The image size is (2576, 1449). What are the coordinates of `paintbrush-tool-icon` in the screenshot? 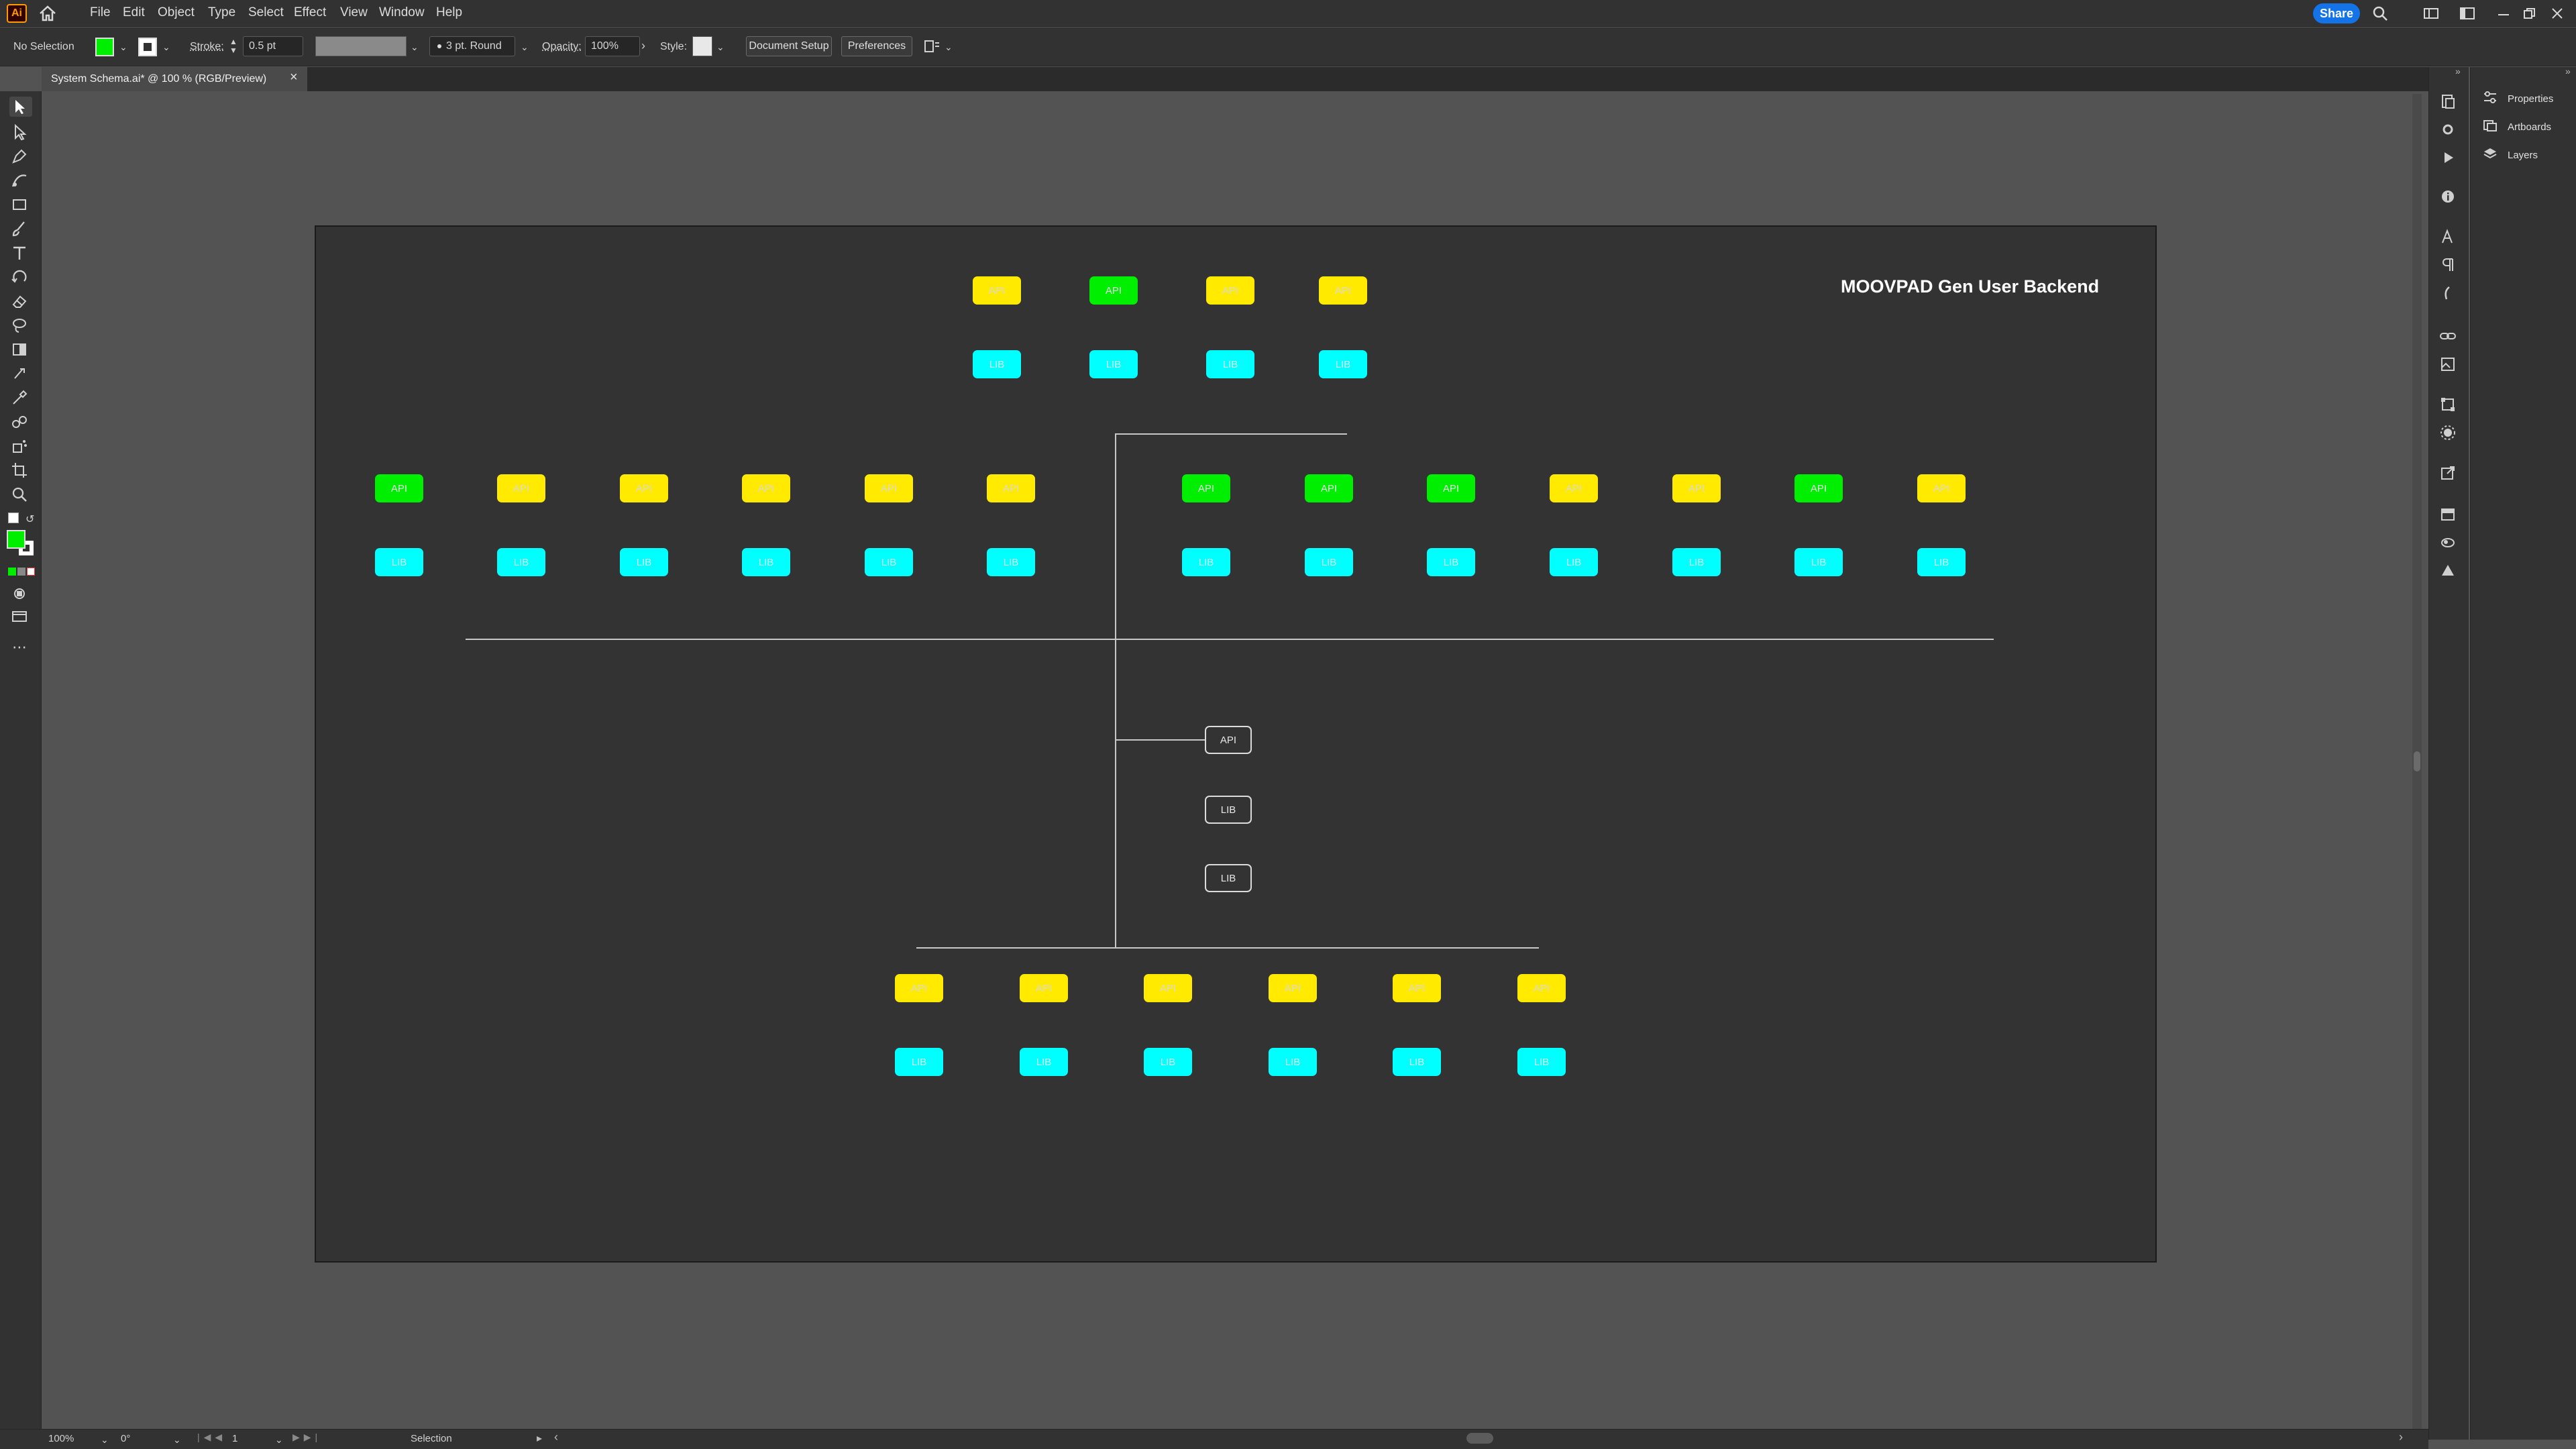 It's located at (20, 229).